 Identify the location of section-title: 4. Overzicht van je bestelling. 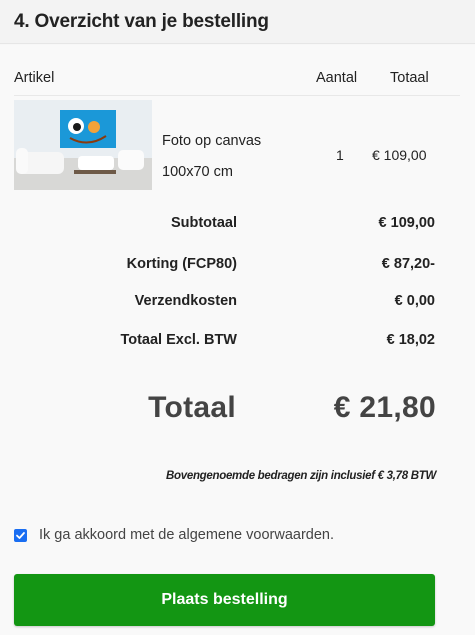
(141, 21).